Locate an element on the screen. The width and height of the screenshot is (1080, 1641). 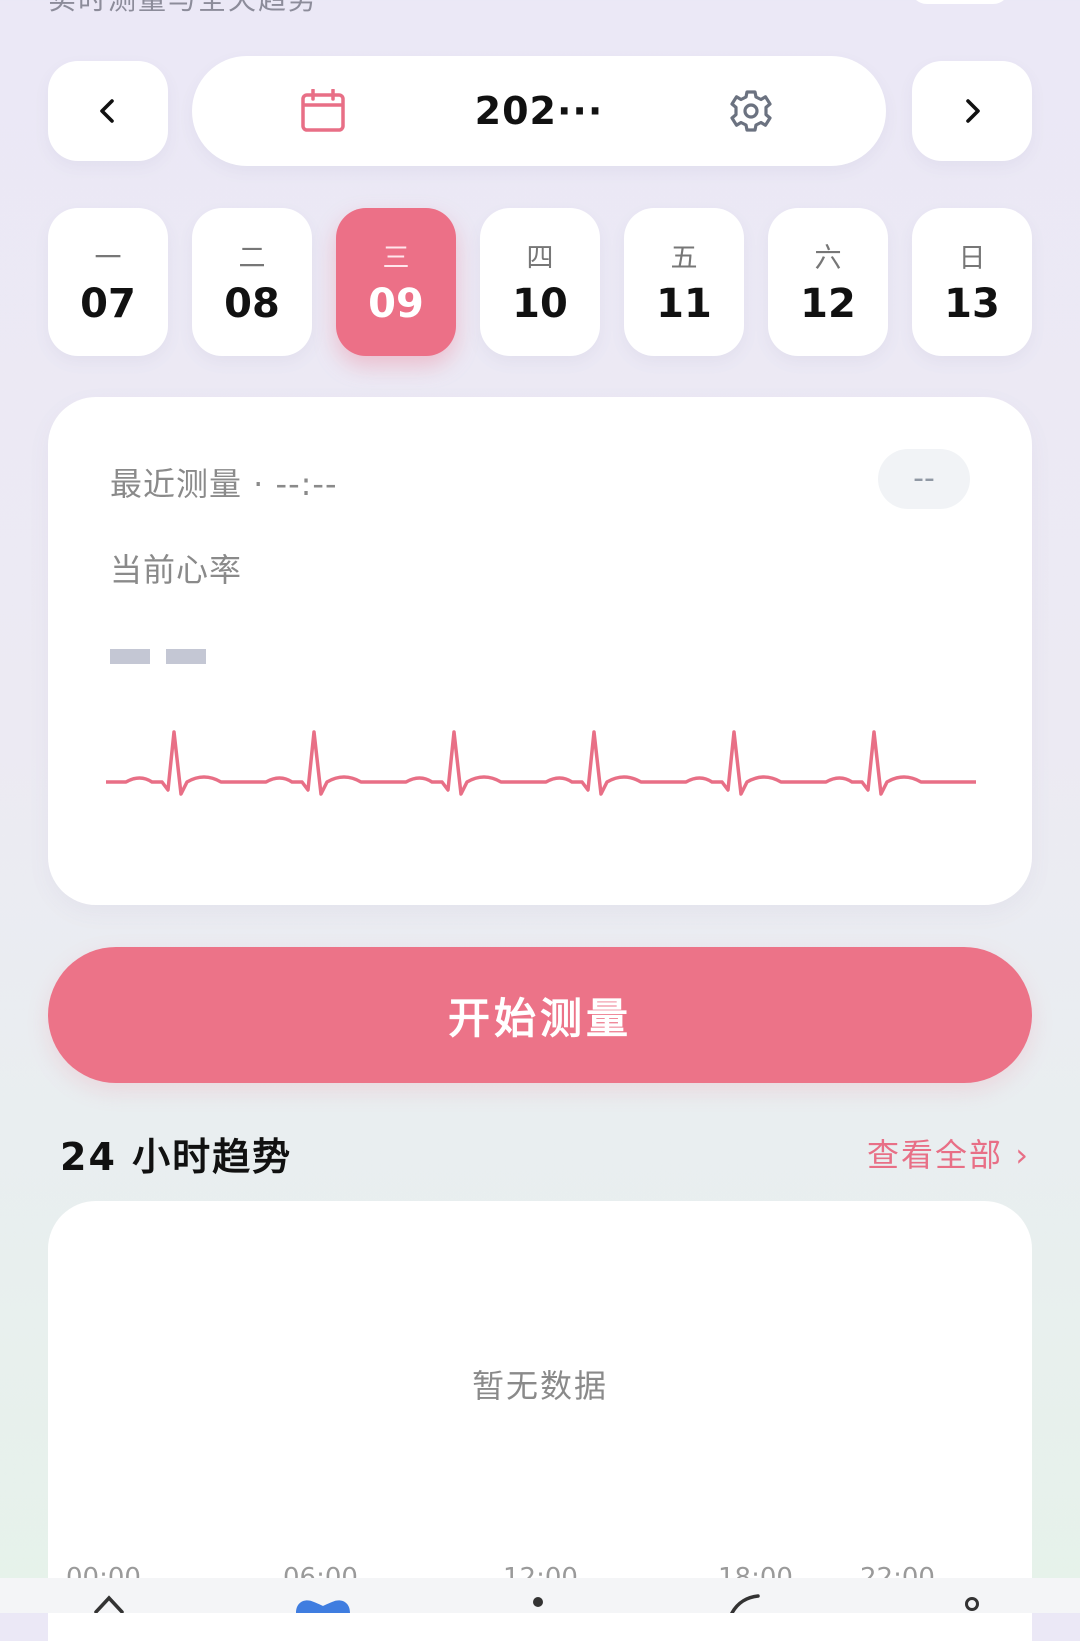
gear-icon is located at coordinates (751, 111).